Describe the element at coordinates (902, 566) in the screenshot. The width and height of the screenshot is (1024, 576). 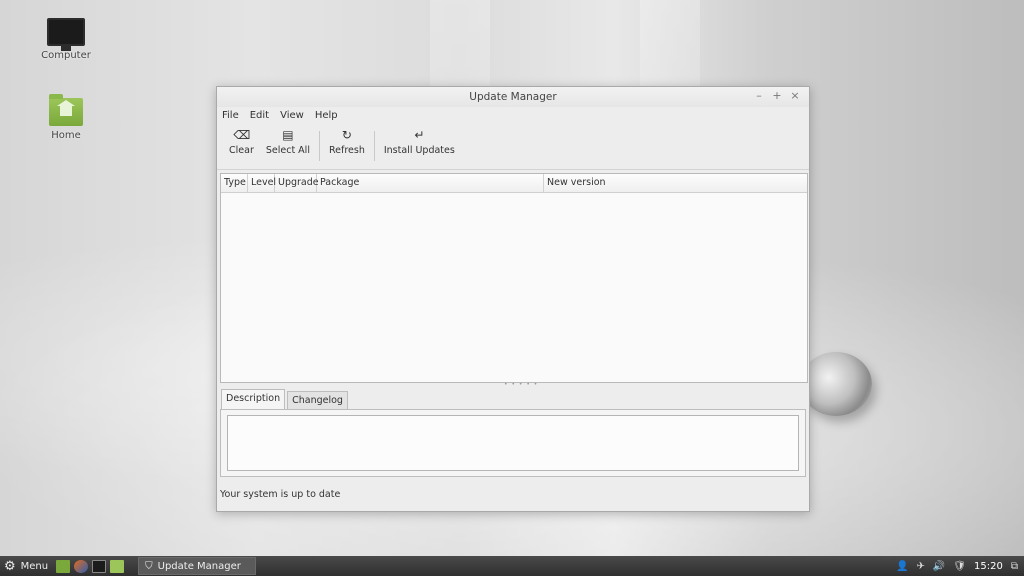
I see `user-icon: 👤` at that location.